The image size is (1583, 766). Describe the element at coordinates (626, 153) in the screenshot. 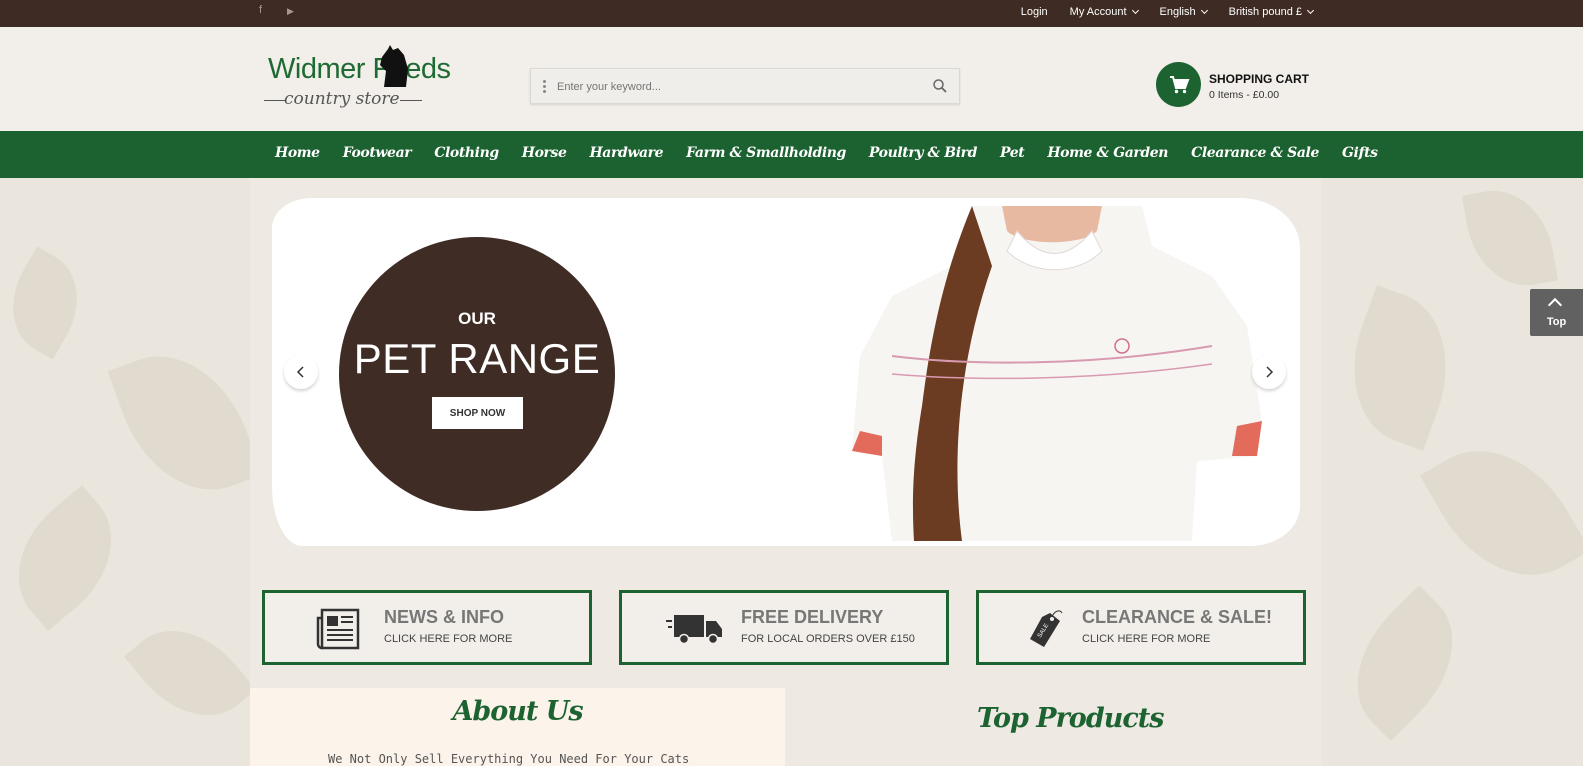

I see `nav-item-hardware: Hardware` at that location.